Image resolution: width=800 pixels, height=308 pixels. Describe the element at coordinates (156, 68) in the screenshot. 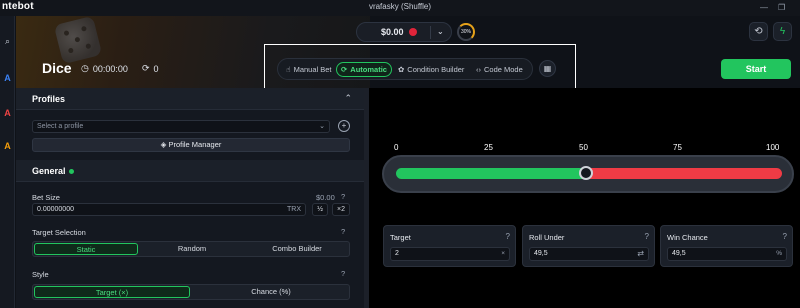

I see `round-count-value: 0` at that location.